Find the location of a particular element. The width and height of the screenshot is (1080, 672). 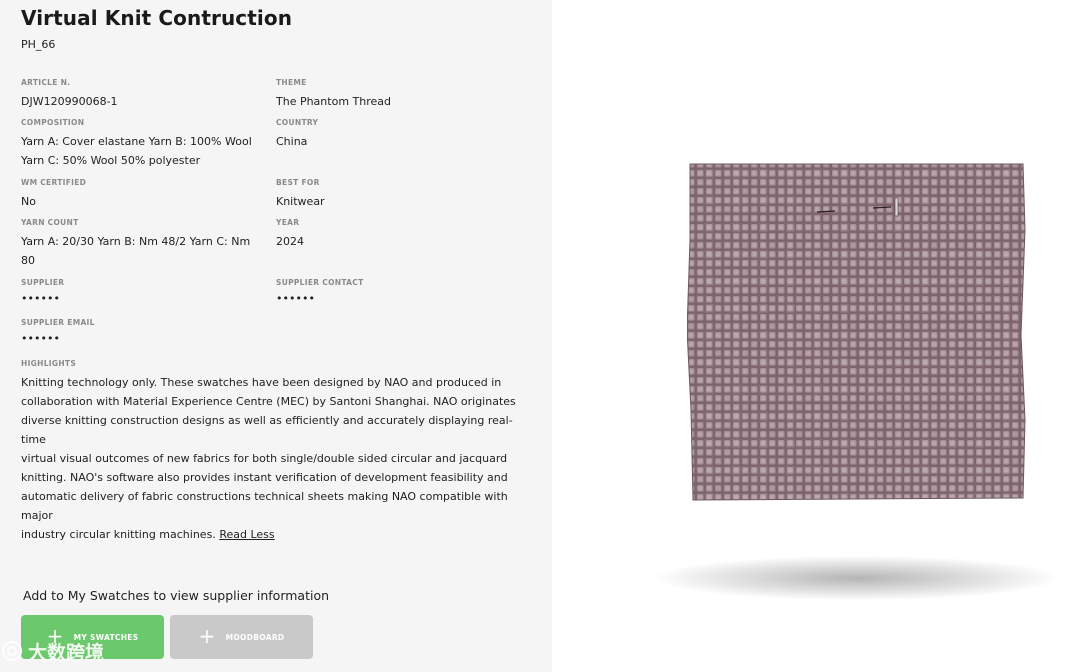

composition-value-line1: Yarn A: Cover elastane Yarn B: 100% Wool is located at coordinates (136, 141).